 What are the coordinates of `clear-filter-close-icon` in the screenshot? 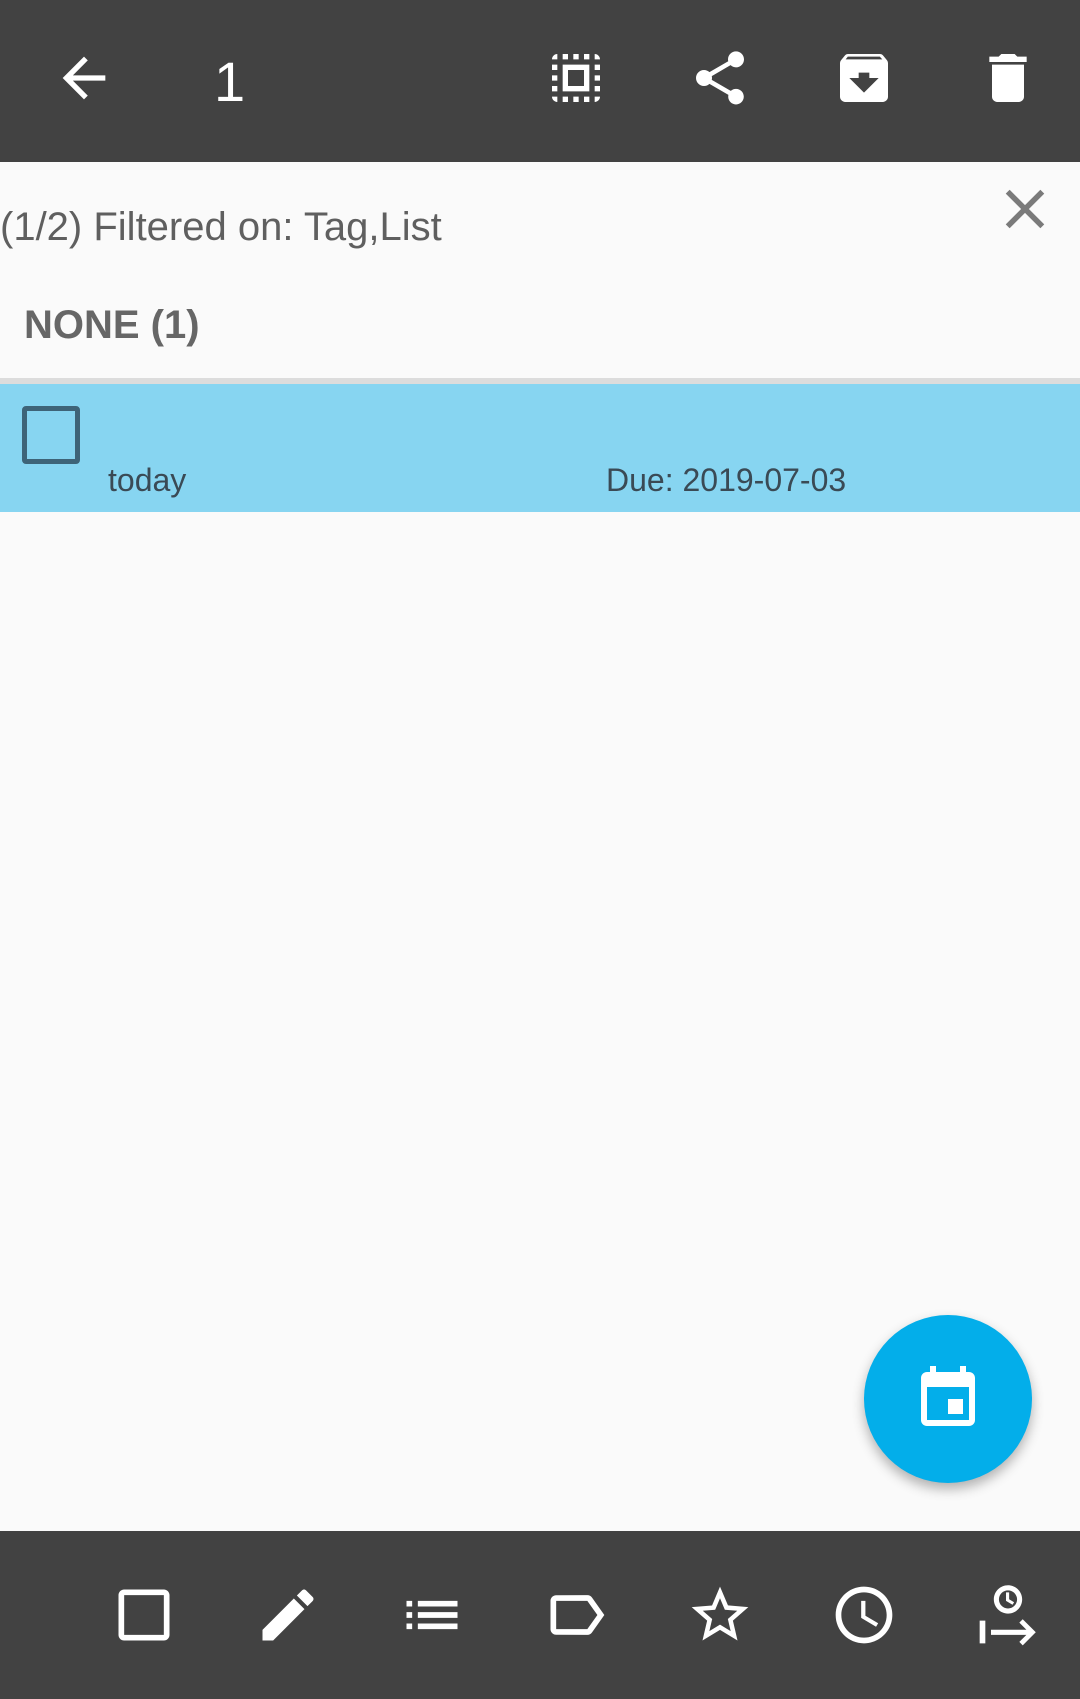 It's located at (1025, 209).